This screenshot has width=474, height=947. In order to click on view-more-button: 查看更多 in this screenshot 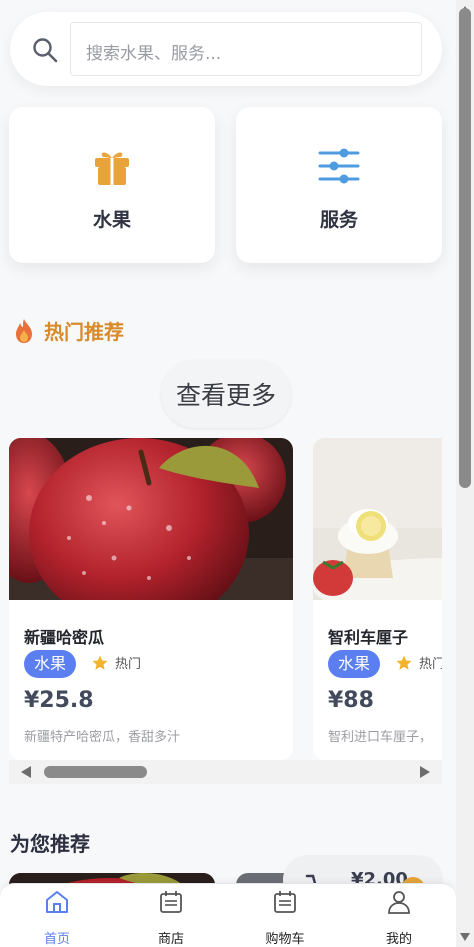, I will do `click(226, 394)`.